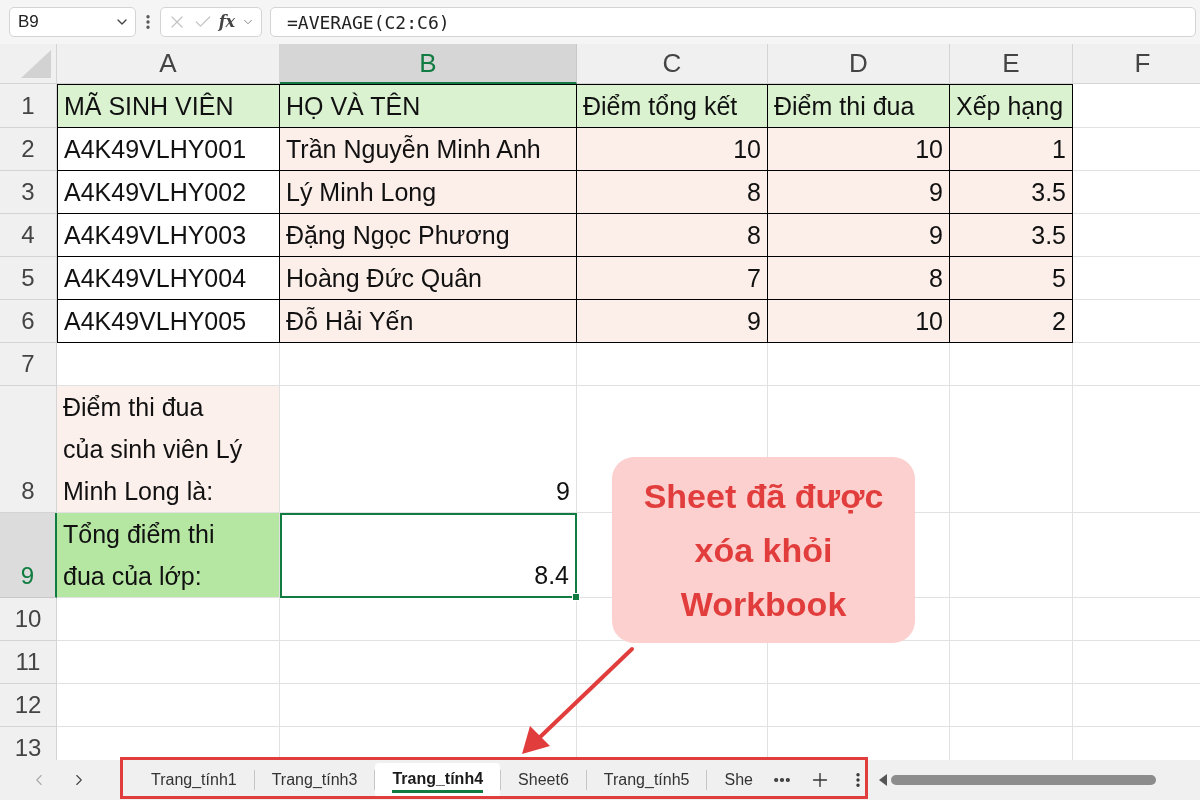 The image size is (1200, 800). What do you see at coordinates (428, 321) in the screenshot?
I see `table-cell: Đỗ Hải Yến` at bounding box center [428, 321].